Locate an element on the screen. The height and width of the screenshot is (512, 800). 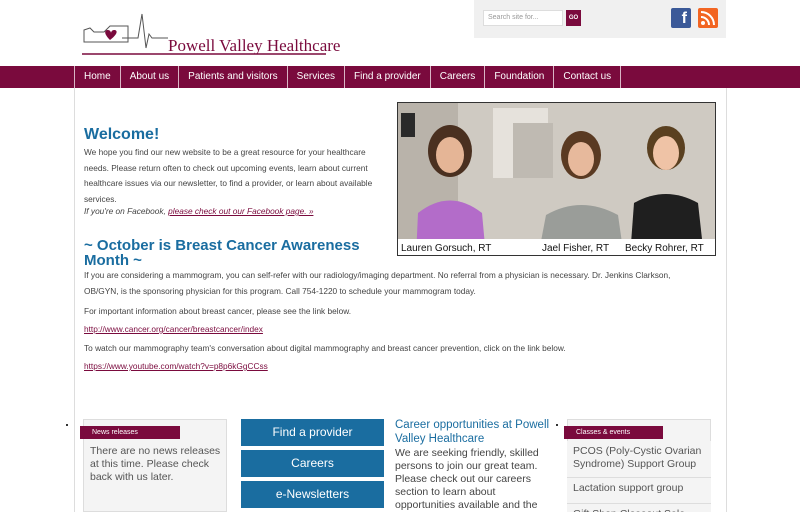
staff-photo-image is located at coordinates (556, 179).